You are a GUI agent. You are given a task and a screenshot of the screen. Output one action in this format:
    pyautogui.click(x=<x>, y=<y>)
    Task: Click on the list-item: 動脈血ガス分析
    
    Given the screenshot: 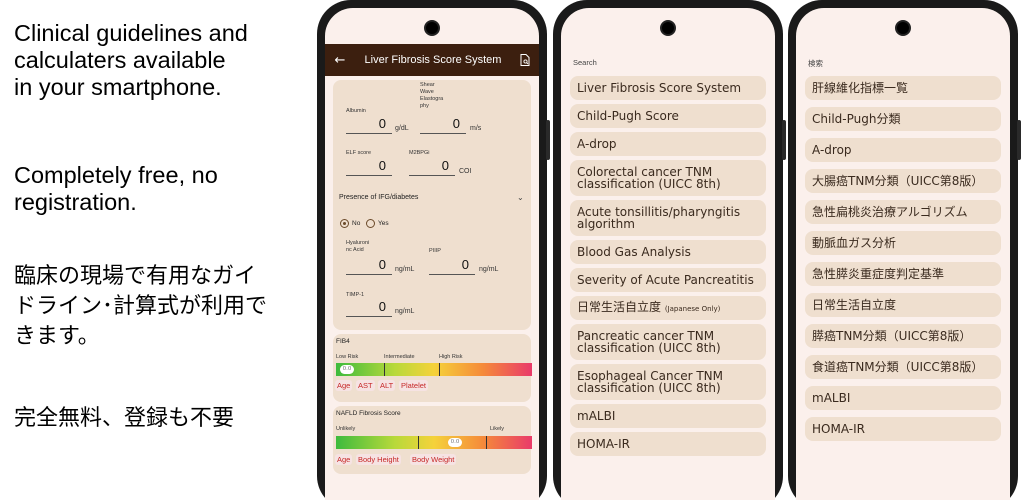 What is the action you would take?
    pyautogui.click(x=903, y=243)
    